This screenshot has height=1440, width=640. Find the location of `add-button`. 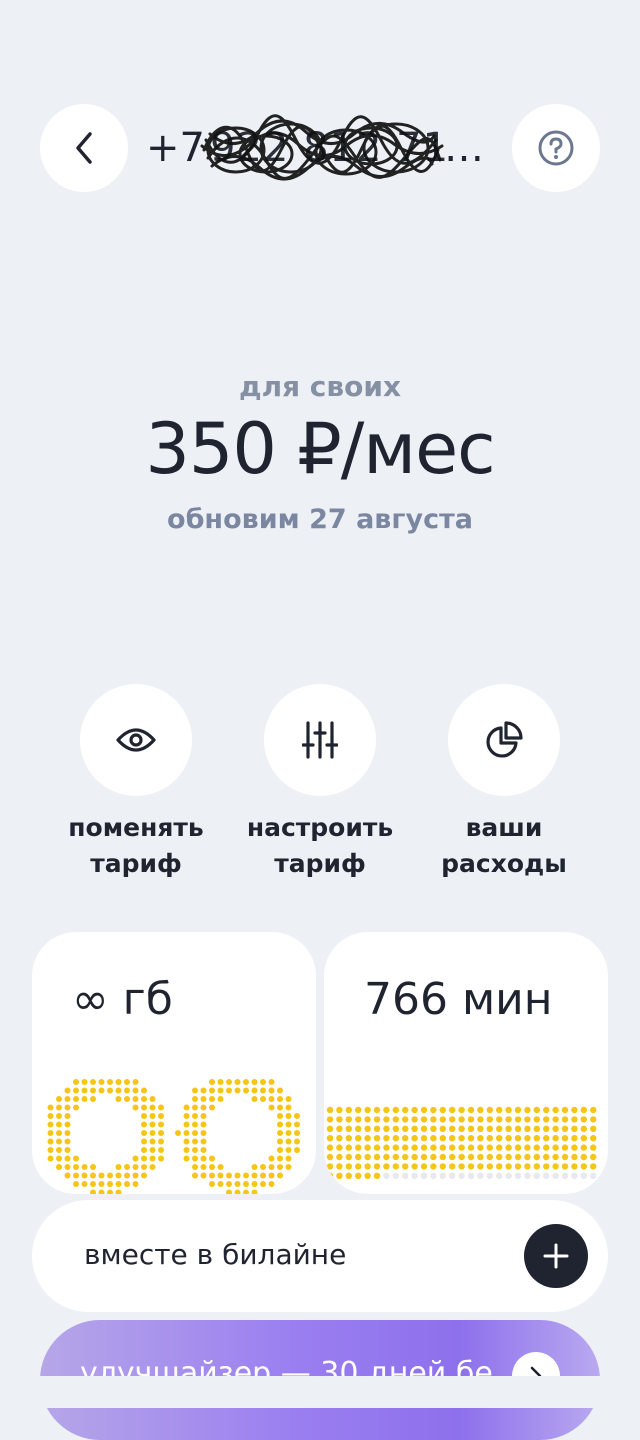

add-button is located at coordinates (556, 1256).